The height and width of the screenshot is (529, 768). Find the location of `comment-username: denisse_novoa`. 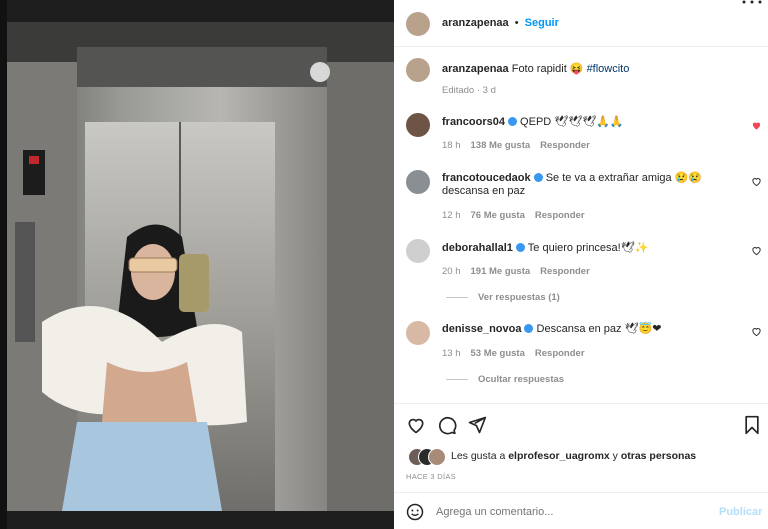

comment-username: denisse_novoa is located at coordinates (481, 329).